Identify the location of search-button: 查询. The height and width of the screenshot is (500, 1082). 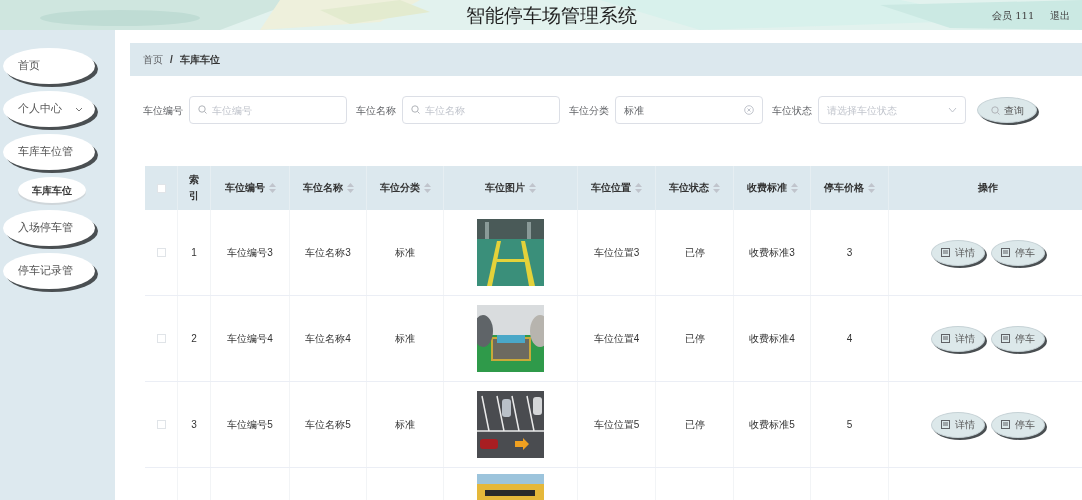
(1007, 110).